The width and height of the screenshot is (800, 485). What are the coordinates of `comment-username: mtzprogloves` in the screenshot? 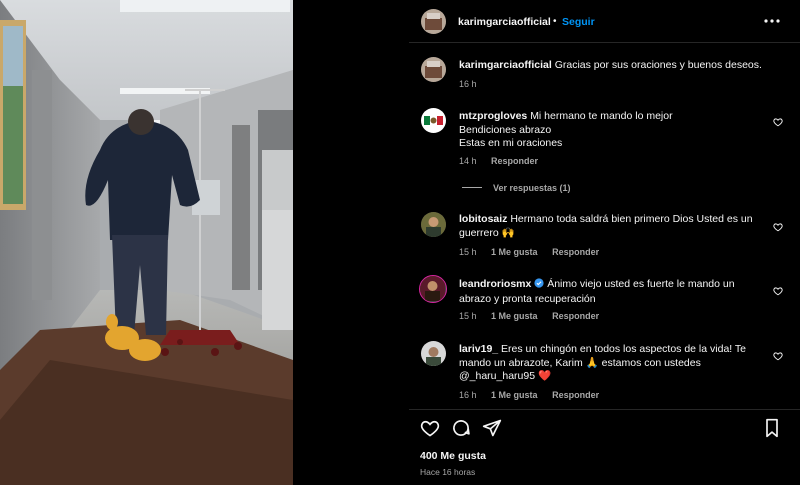 It's located at (493, 116).